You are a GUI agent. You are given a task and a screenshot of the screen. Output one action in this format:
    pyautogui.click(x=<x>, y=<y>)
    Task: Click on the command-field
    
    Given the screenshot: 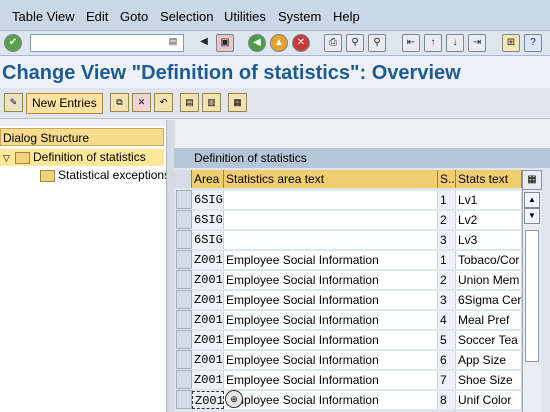 What is the action you would take?
    pyautogui.click(x=107, y=43)
    